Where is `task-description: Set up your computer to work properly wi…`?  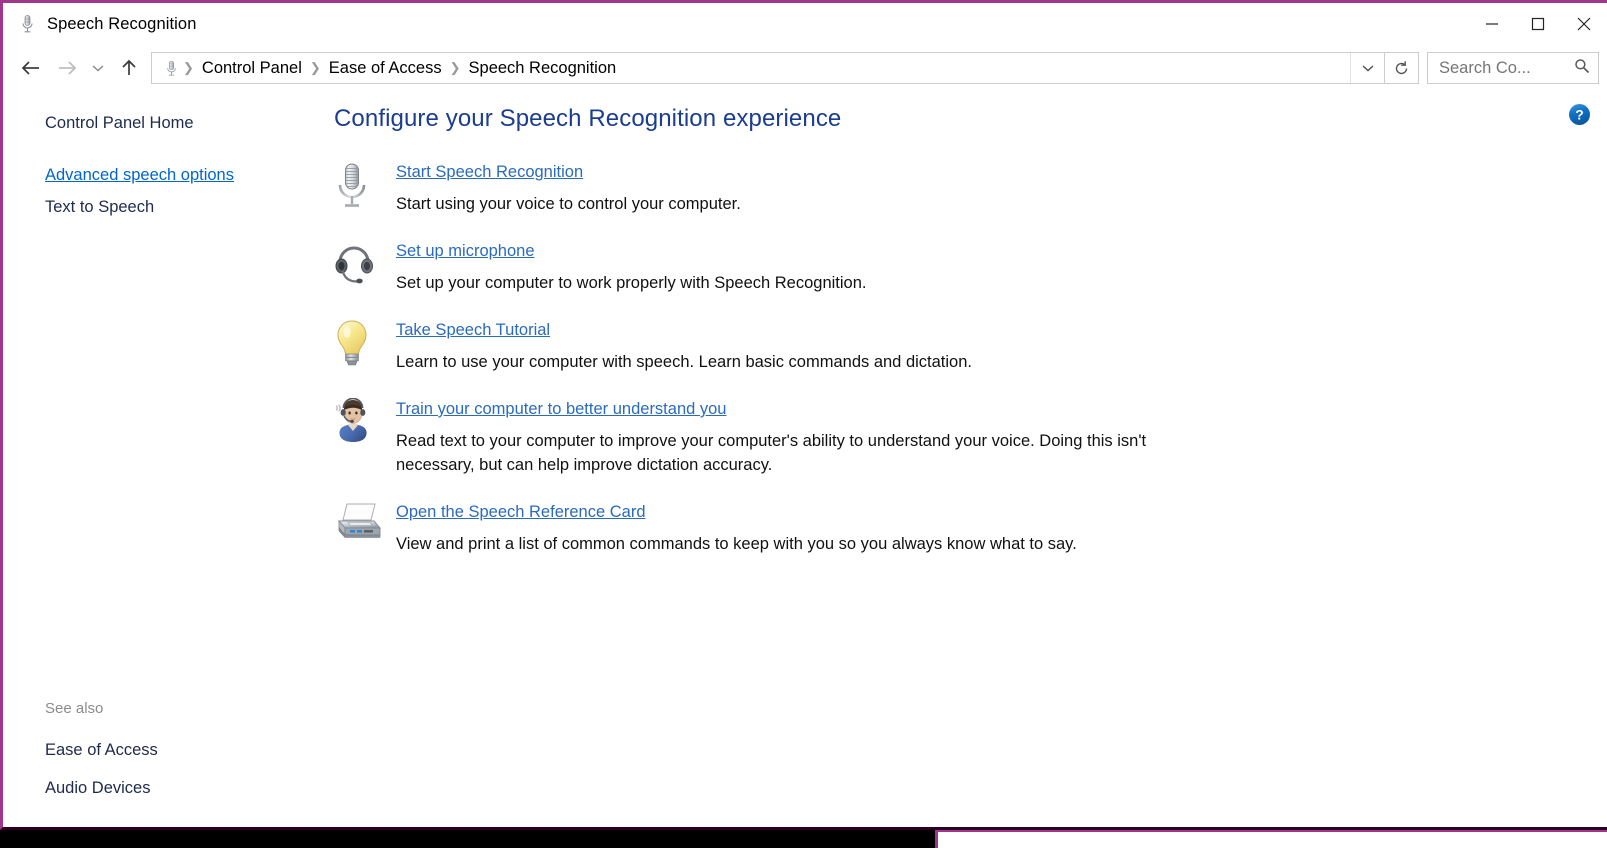 task-description: Set up your computer to work properly wi… is located at coordinates (631, 283).